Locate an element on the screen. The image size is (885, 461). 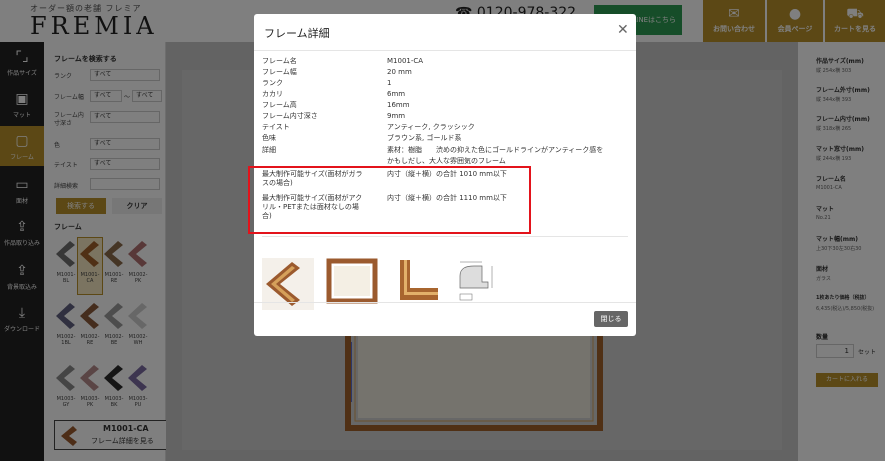
detail-value: 20 mm is located at coordinates (399, 72).